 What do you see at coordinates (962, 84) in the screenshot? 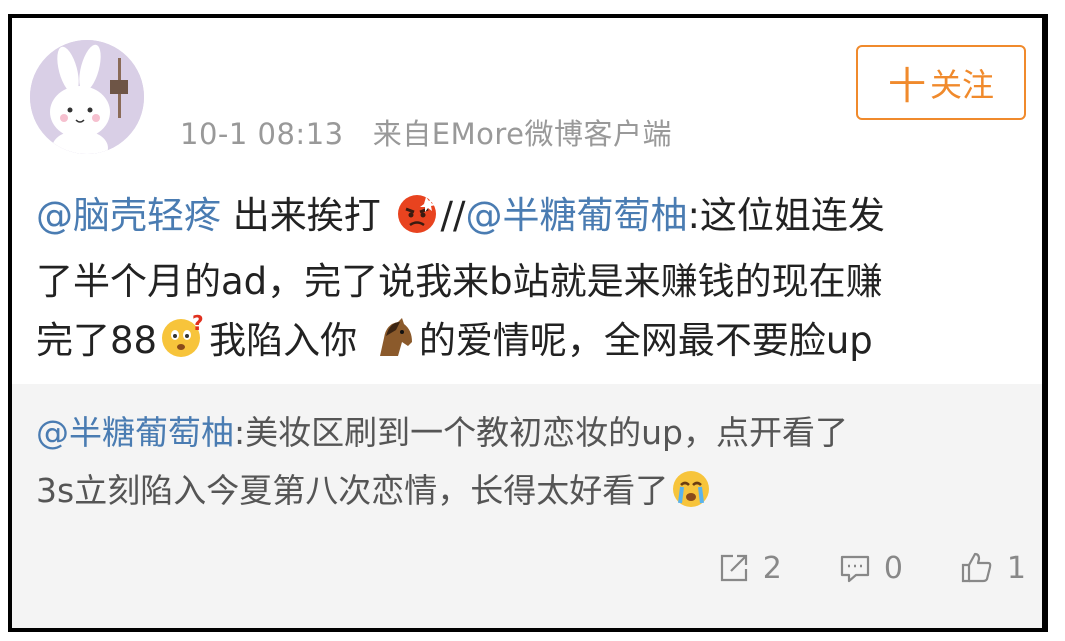
I see `follow-label: 关注` at bounding box center [962, 84].